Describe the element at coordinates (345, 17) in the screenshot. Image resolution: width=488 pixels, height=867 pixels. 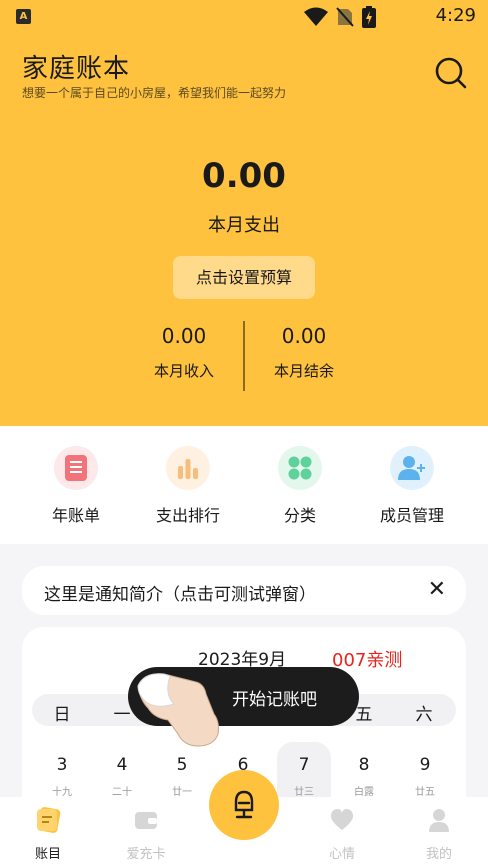
I see `sim-off-icon` at that location.